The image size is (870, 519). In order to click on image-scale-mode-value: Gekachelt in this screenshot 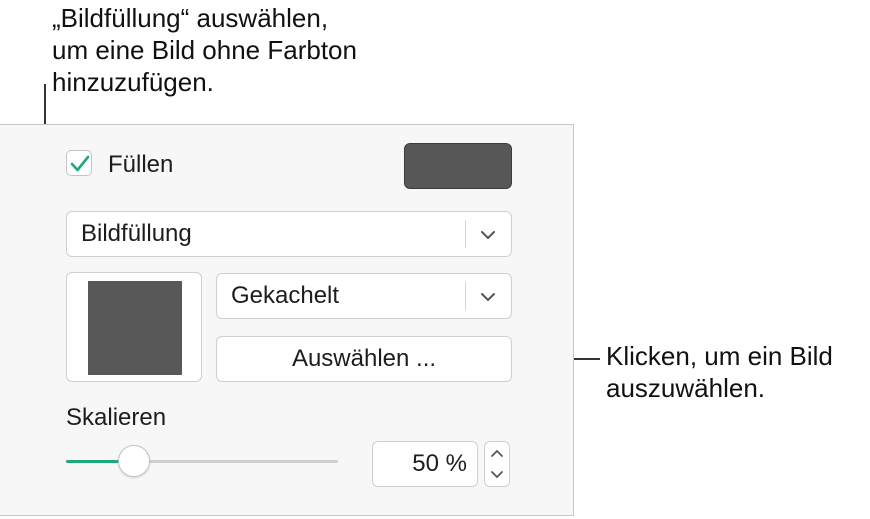, I will do `click(285, 295)`.